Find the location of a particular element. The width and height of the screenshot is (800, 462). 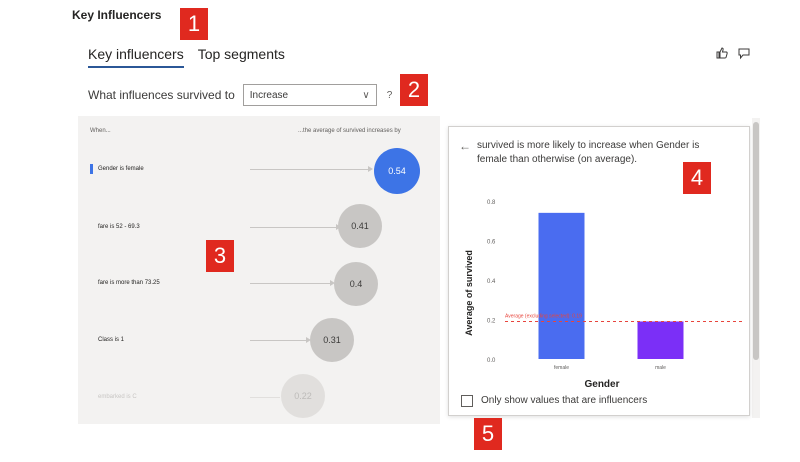

only-influencers-label: Only show values that are influencers is located at coordinates (564, 400).